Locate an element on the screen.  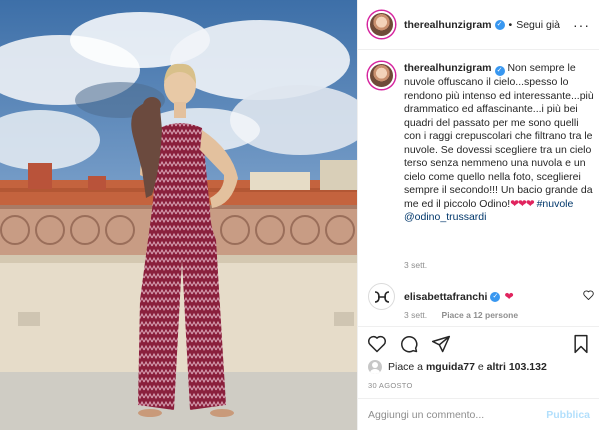
mention-link: @odino_trussardi is located at coordinates (445, 217).